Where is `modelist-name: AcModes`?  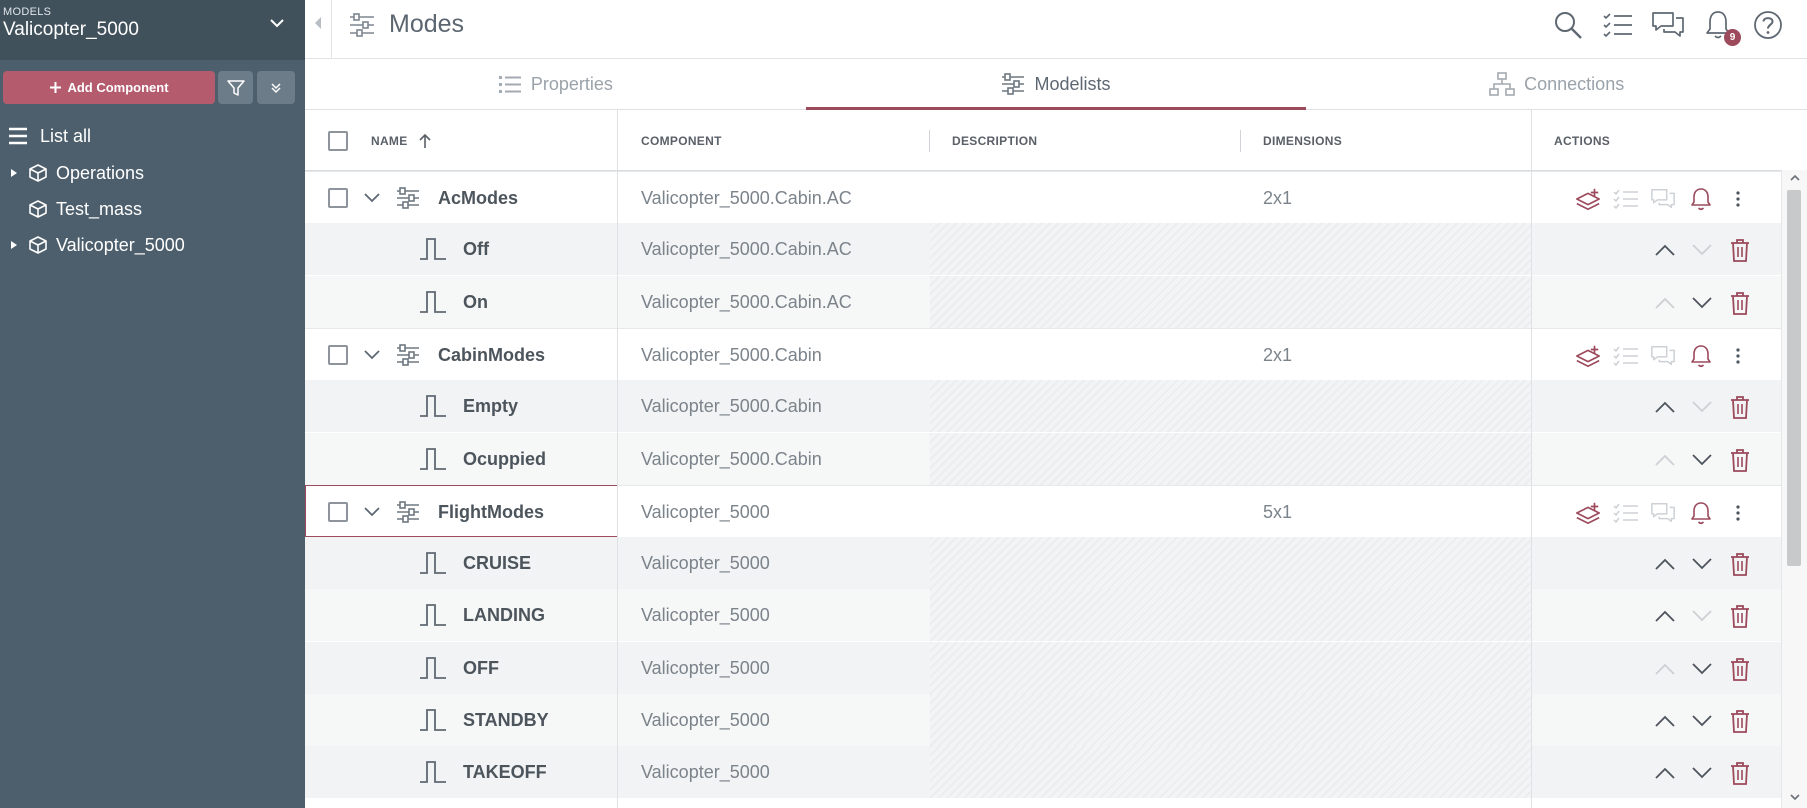
modelist-name: AcModes is located at coordinates (478, 197).